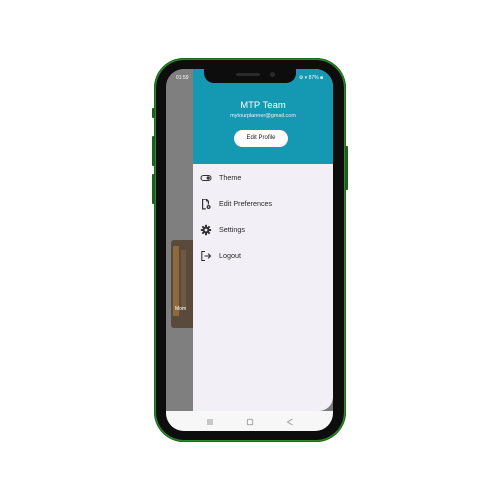 This screenshot has height=500, width=500. I want to click on status-time: 01:59, so click(182, 78).